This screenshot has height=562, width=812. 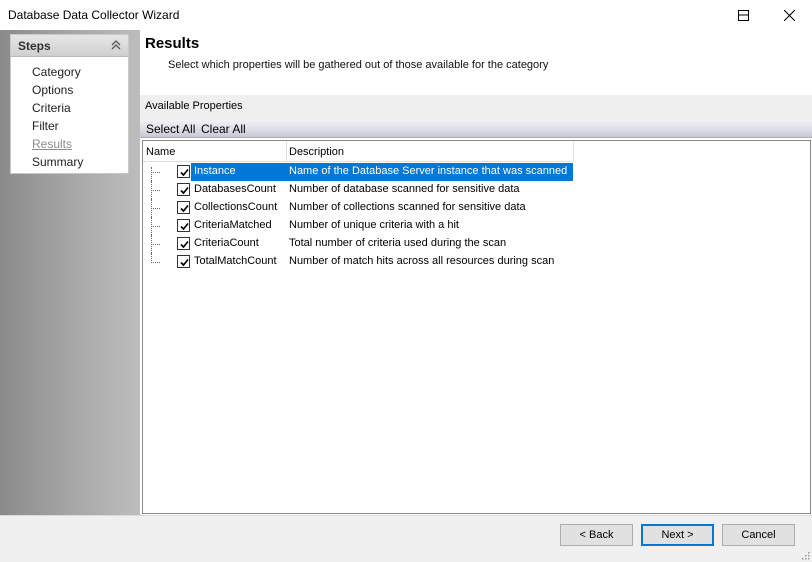 What do you see at coordinates (374, 225) in the screenshot?
I see `cell-description: Number of unique criteria with a hit` at bounding box center [374, 225].